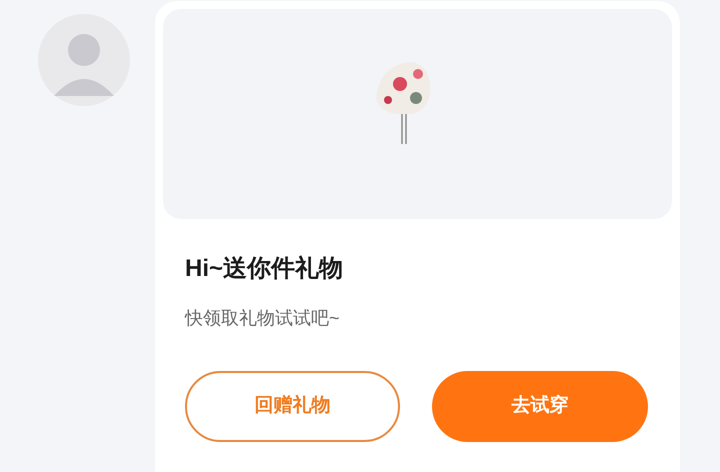  I want to click on card-subtitle: 快领取礼物试试吧~, so click(263, 318).